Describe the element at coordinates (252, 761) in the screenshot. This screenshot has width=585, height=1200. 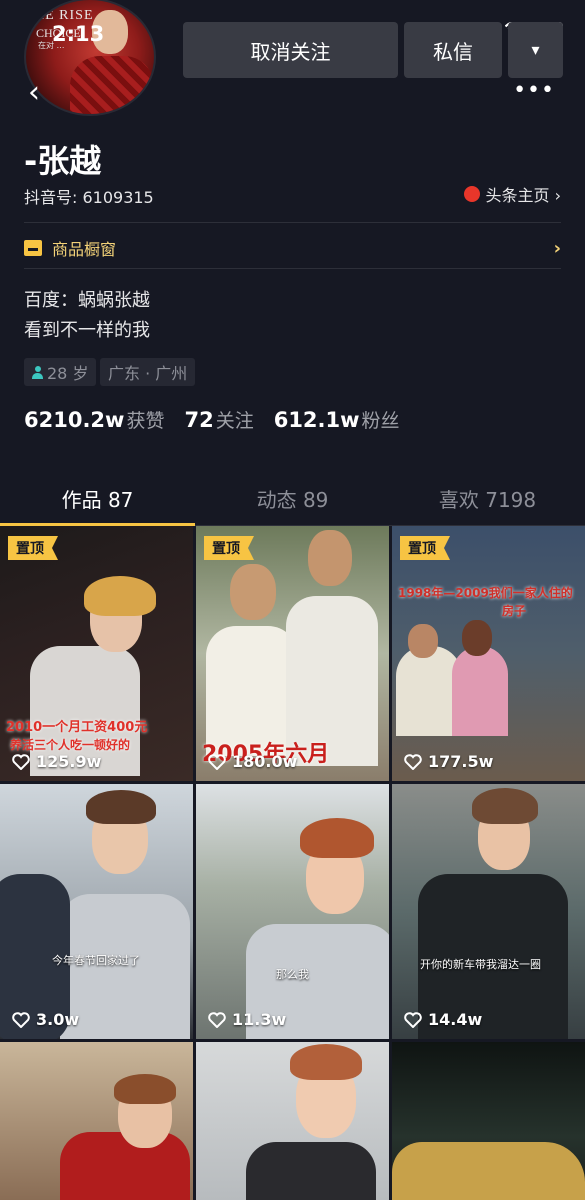
I see `video-likes: 180.0w` at that location.